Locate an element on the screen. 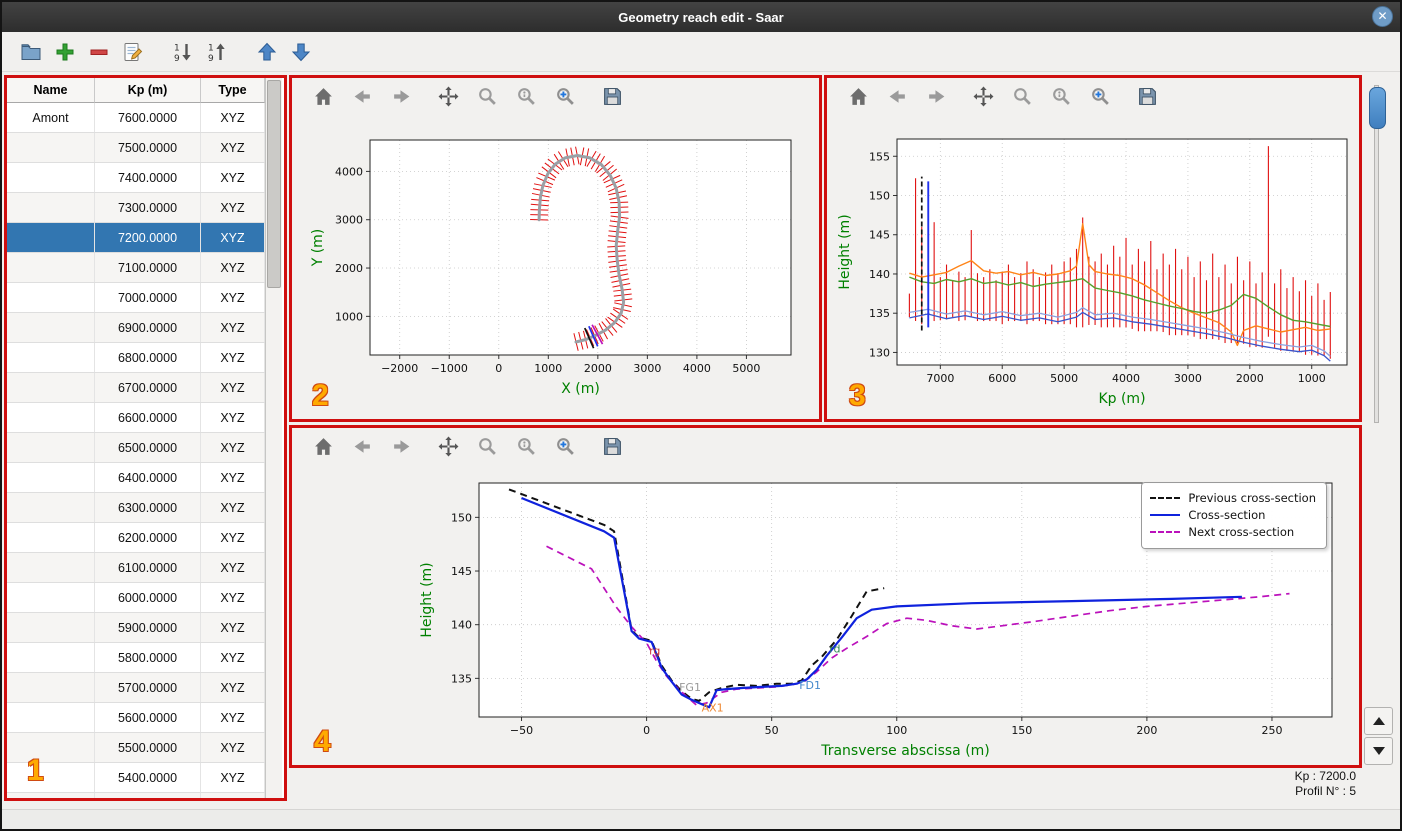 This screenshot has height=831, width=1402. status-profil: Profil N° : 5 is located at coordinates (1325, 791).